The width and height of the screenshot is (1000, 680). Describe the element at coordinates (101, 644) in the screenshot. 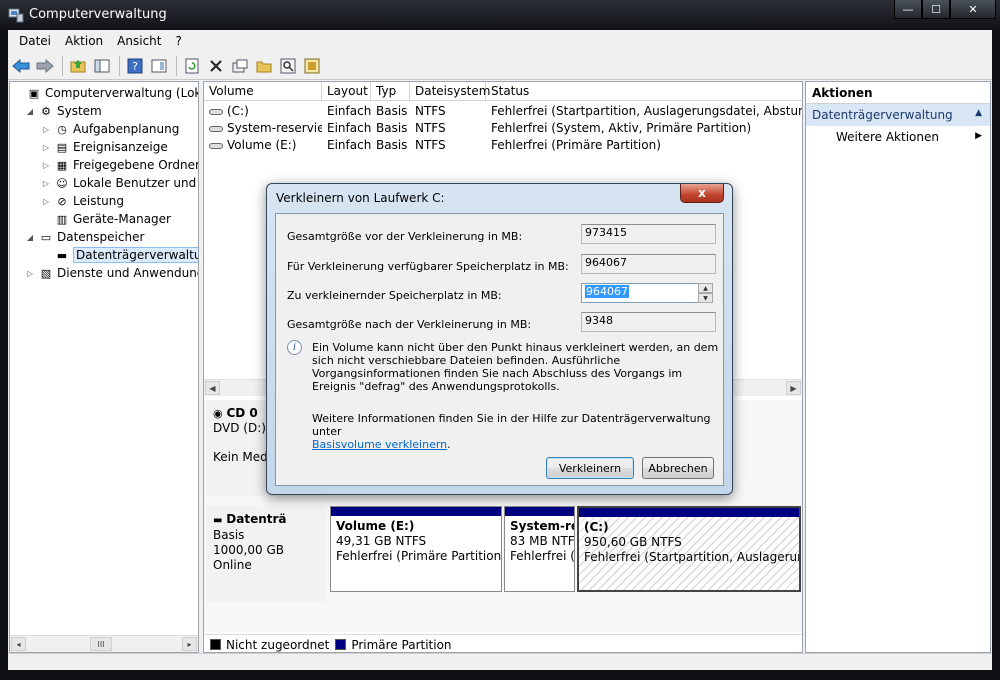

I see `scroll-thumb: III` at that location.